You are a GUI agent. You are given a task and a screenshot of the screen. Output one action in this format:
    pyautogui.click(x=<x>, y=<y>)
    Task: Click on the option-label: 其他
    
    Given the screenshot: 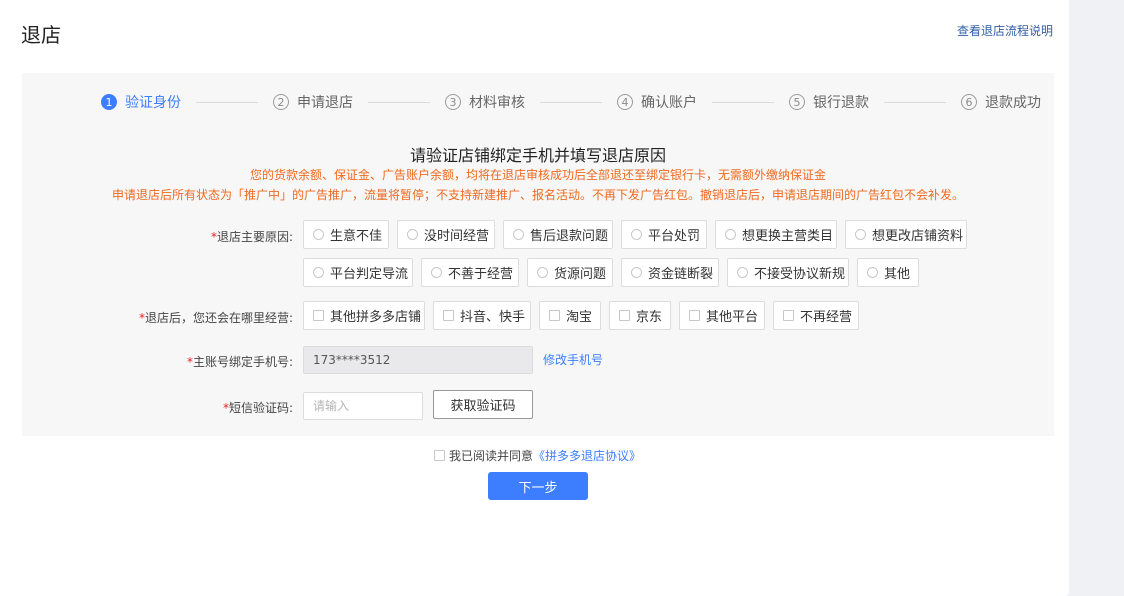 What is the action you would take?
    pyautogui.click(x=897, y=274)
    